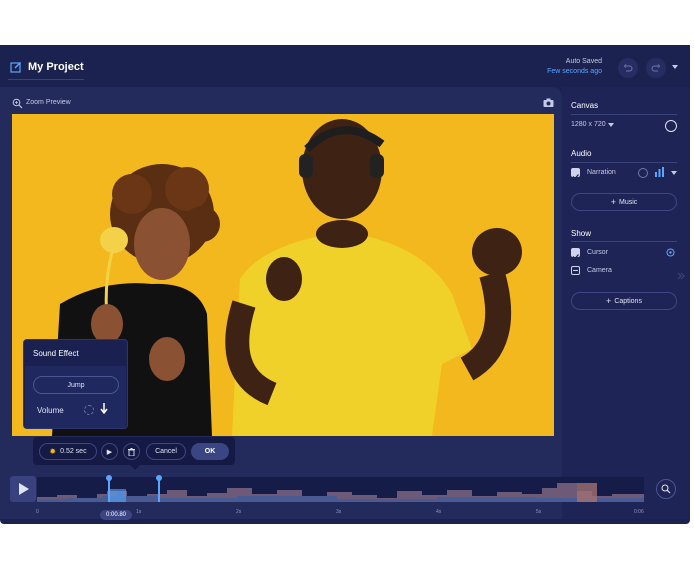 The image size is (694, 569). I want to click on canvas-section-title: Canvas, so click(585, 105).